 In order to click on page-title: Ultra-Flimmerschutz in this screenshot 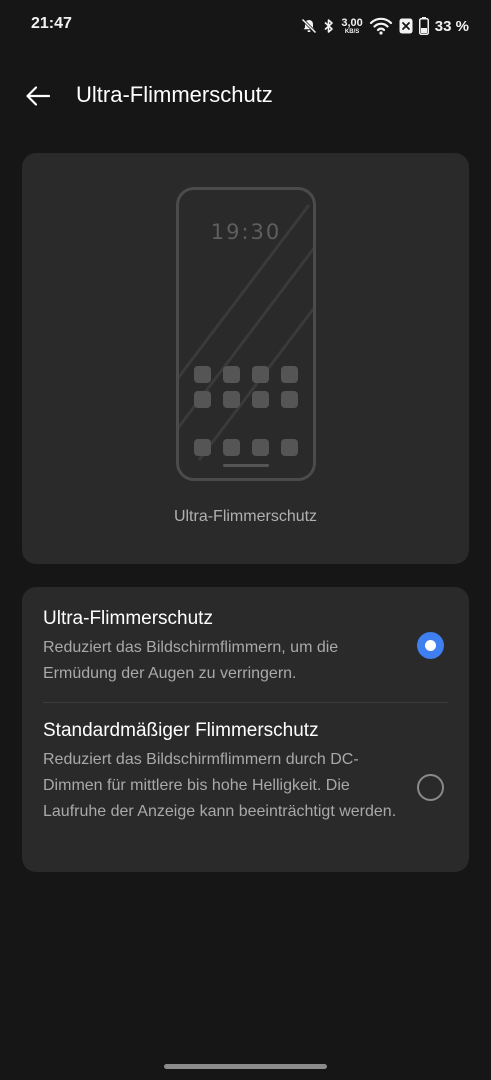, I will do `click(174, 94)`.